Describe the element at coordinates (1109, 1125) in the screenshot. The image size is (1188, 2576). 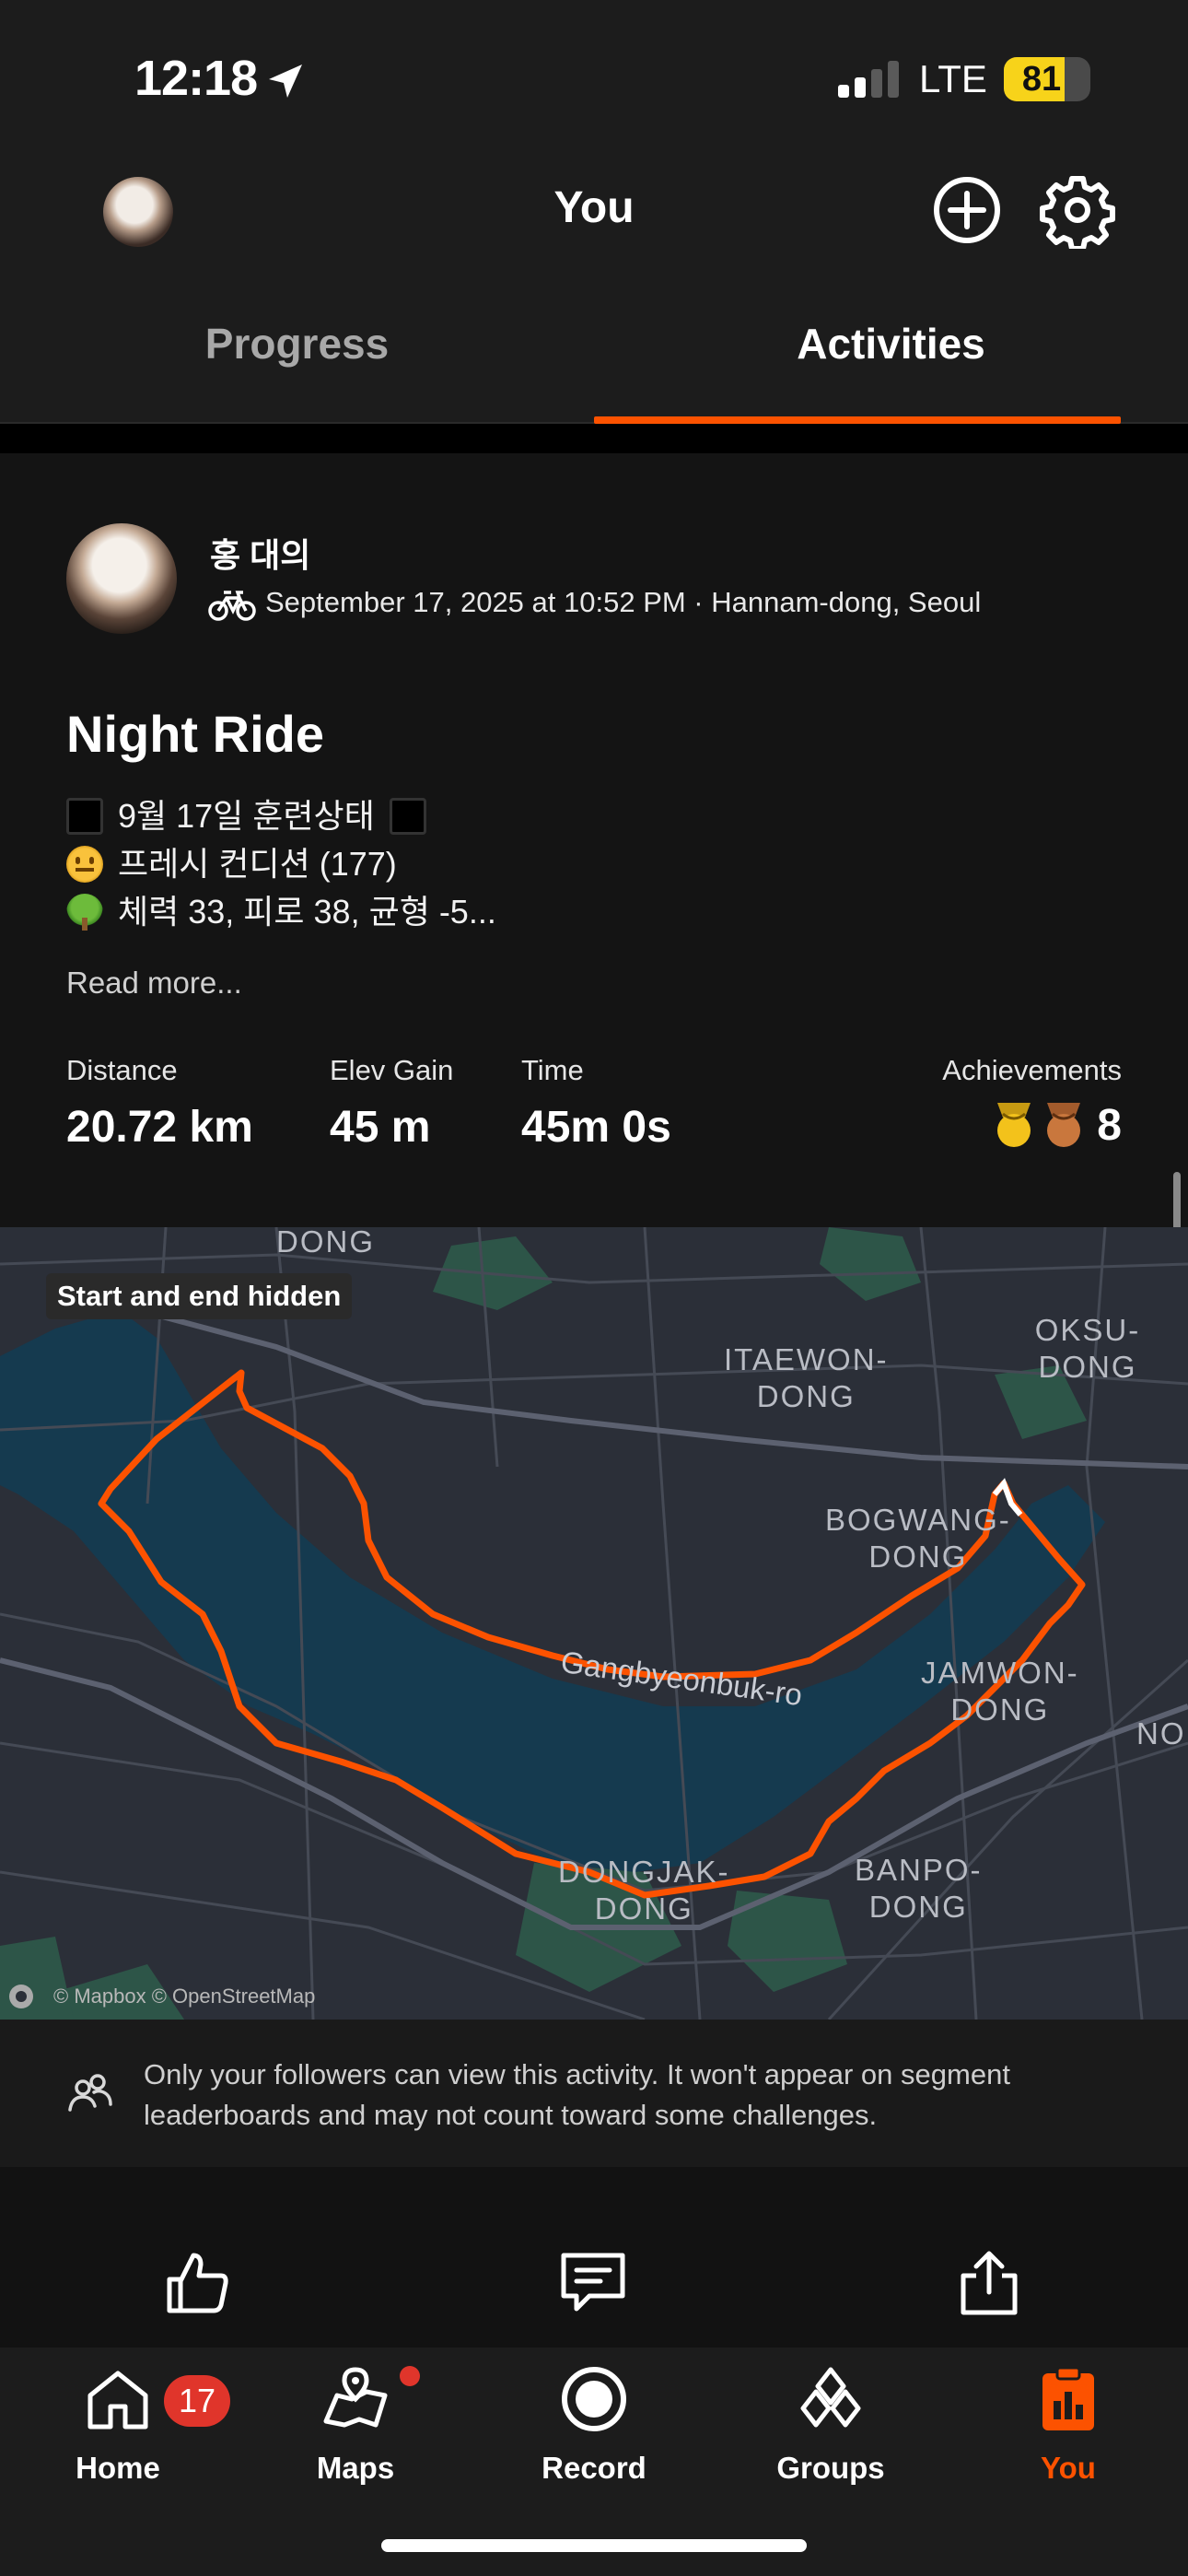
I see `achievements-count: 8` at that location.